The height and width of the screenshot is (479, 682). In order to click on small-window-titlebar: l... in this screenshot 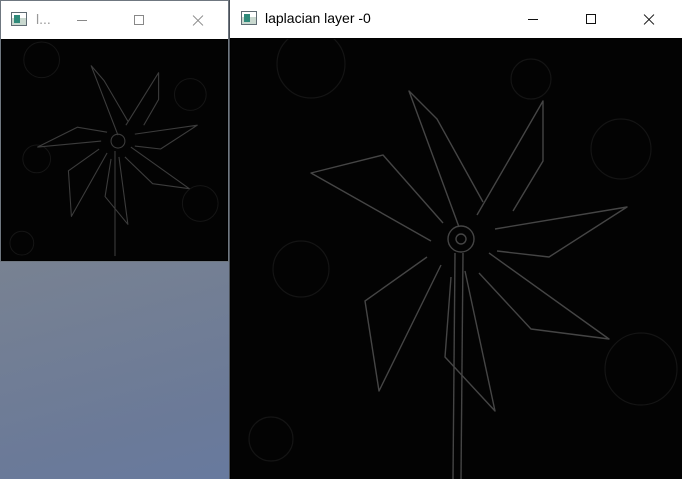, I will do `click(114, 20)`.